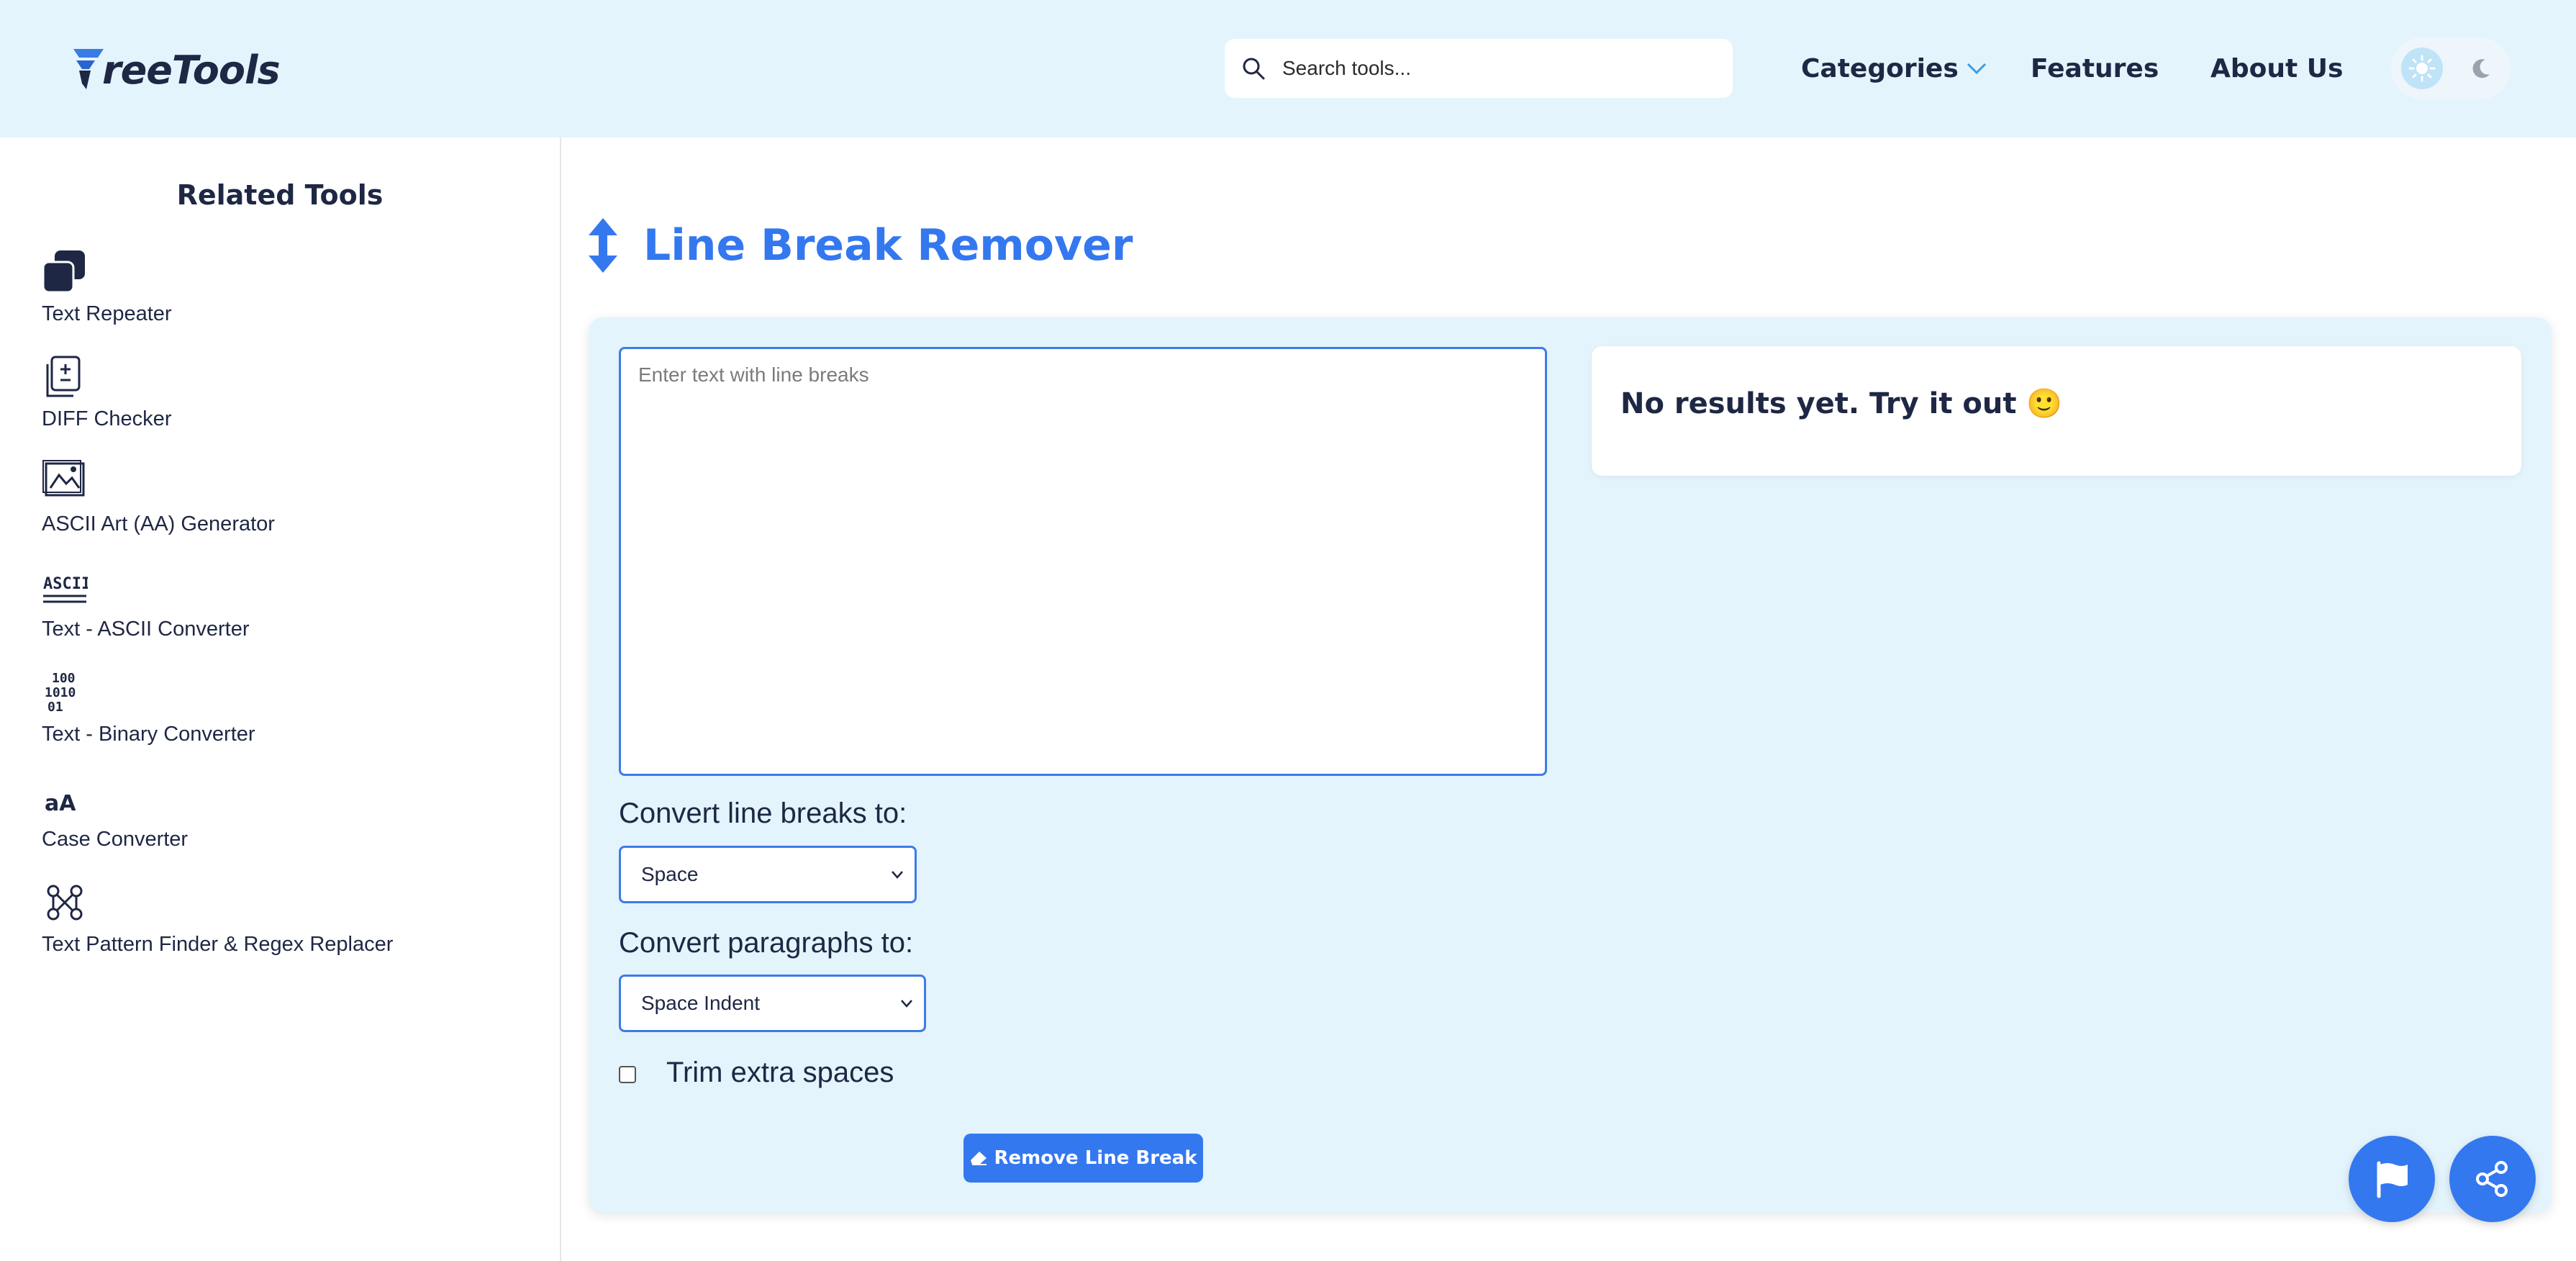 Image resolution: width=2576 pixels, height=1261 pixels. I want to click on theme-toggle, so click(2451, 68).